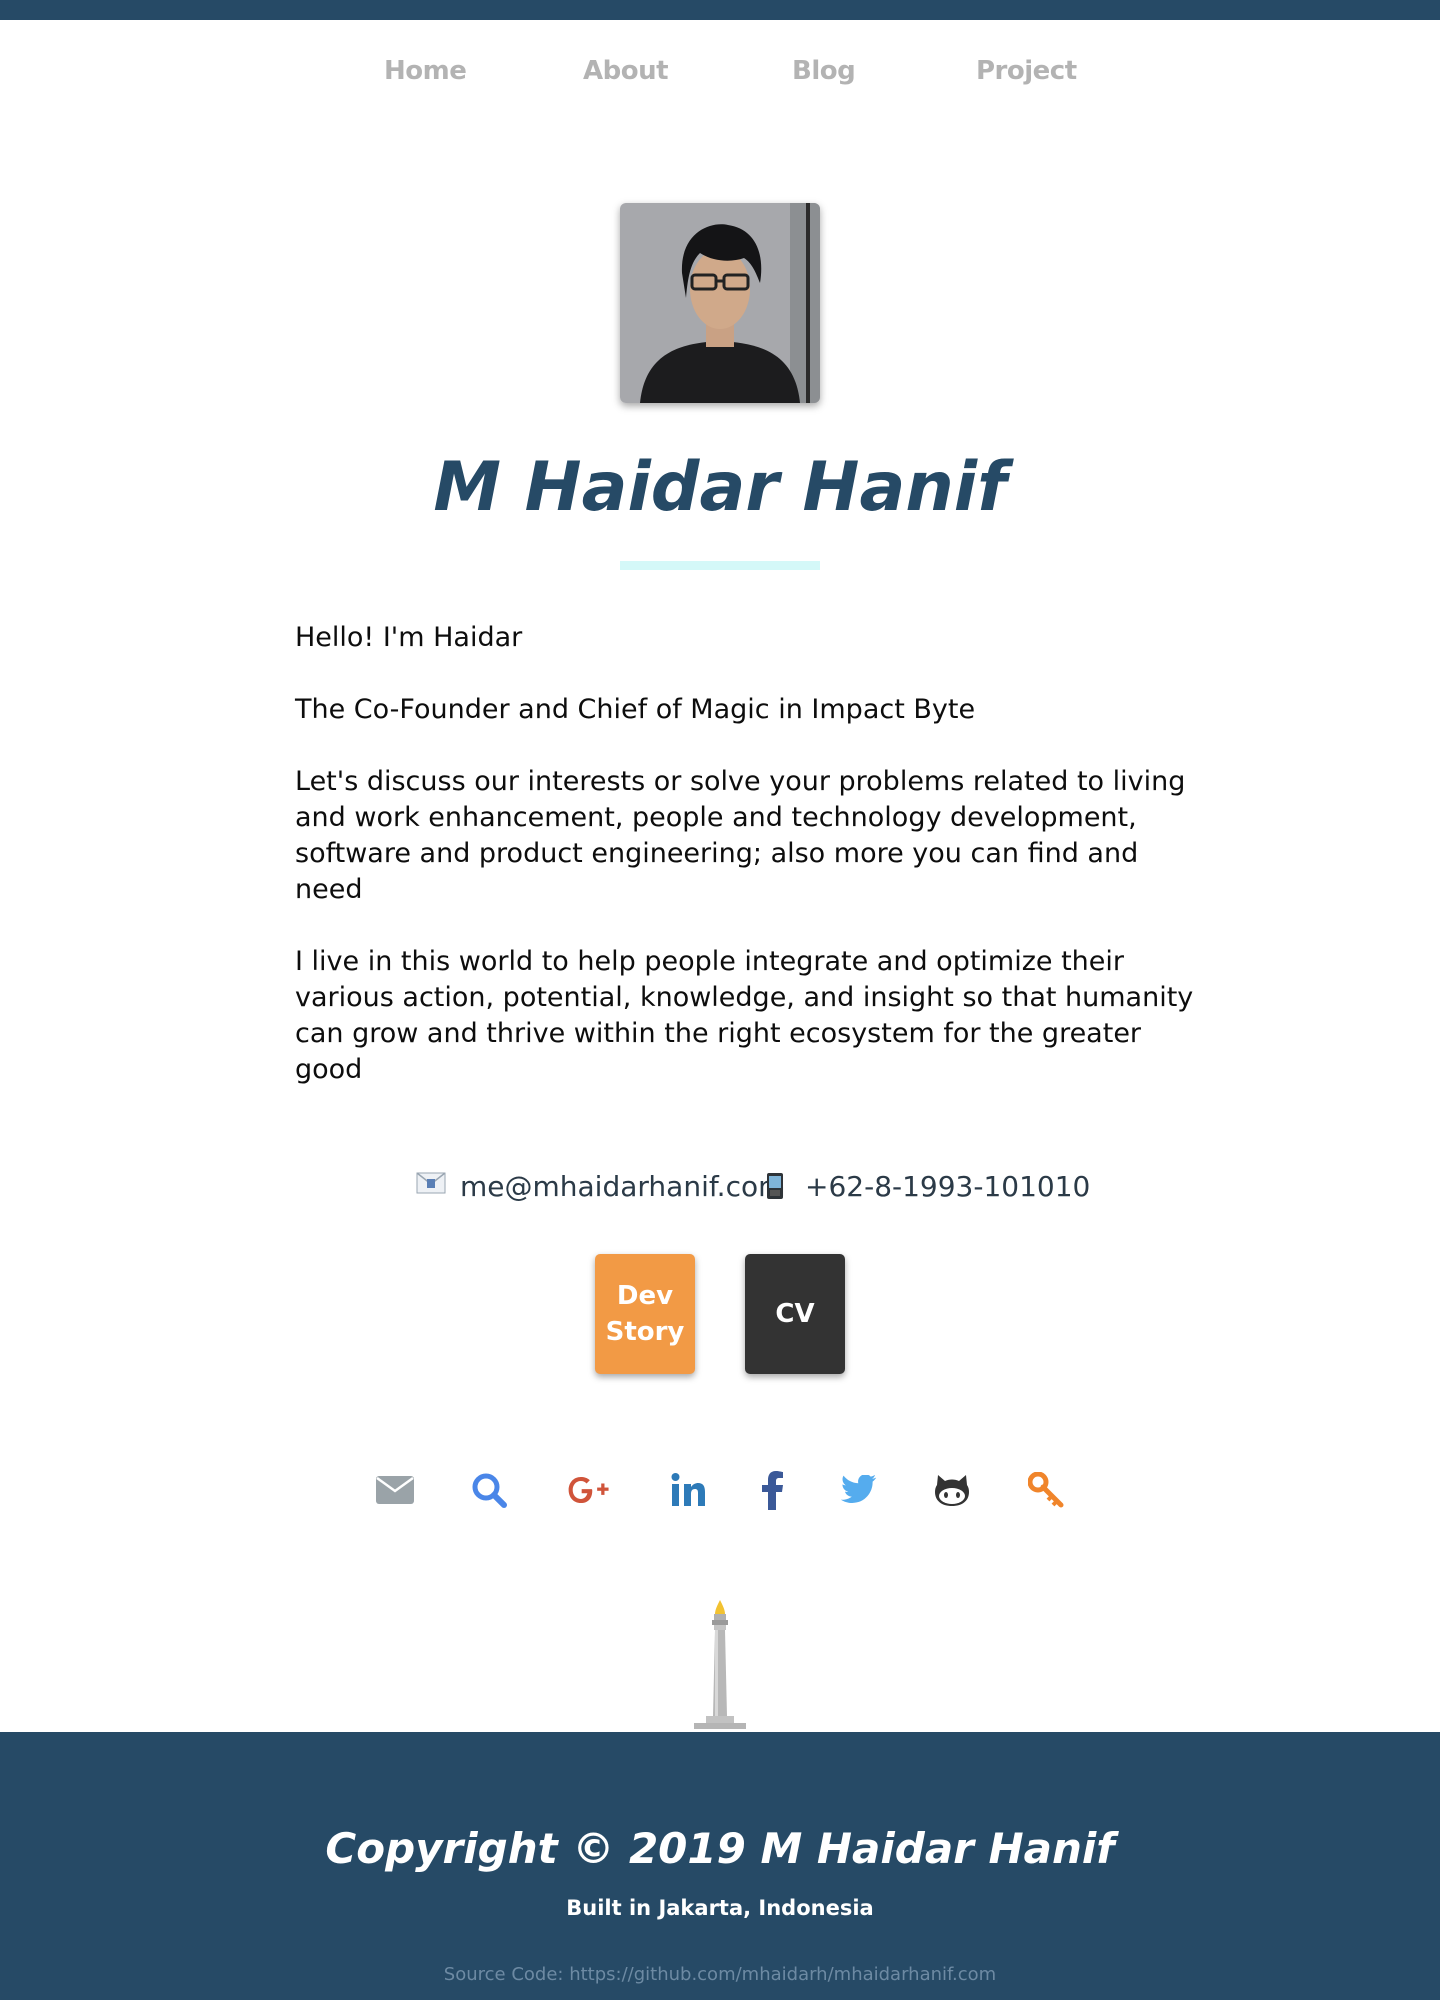 Image resolution: width=1440 pixels, height=2000 pixels. What do you see at coordinates (720, 76) in the screenshot?
I see `main-nav: Home About Blog Project` at bounding box center [720, 76].